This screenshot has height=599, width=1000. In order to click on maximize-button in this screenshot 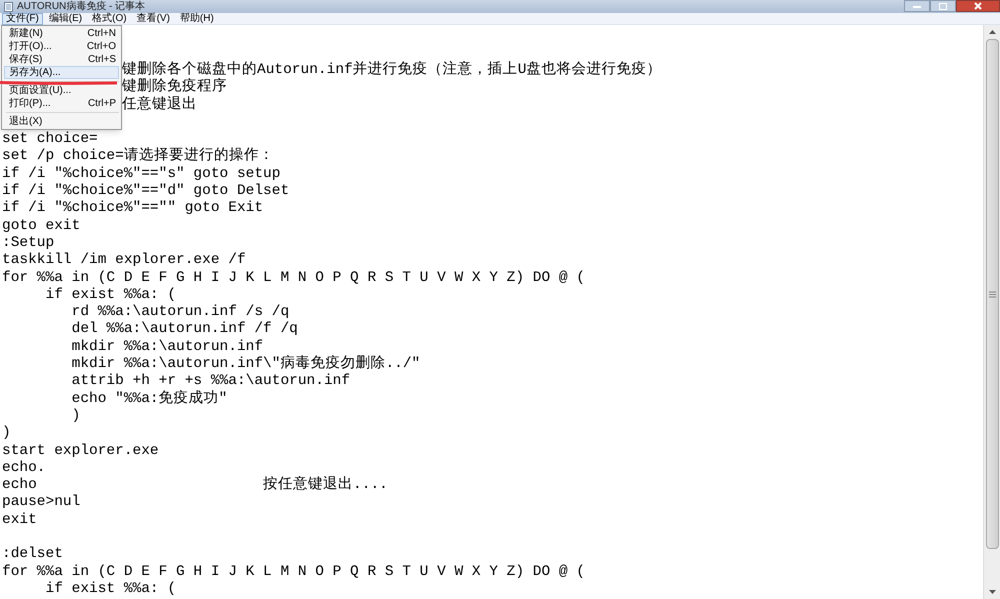, I will do `click(943, 6)`.